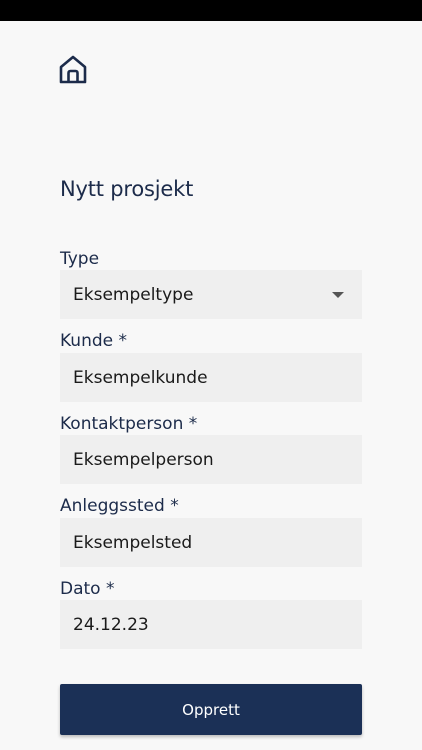 This screenshot has height=750, width=422. Describe the element at coordinates (143, 459) in the screenshot. I see `kontaktperson-field-value: Eksempelperson` at that location.